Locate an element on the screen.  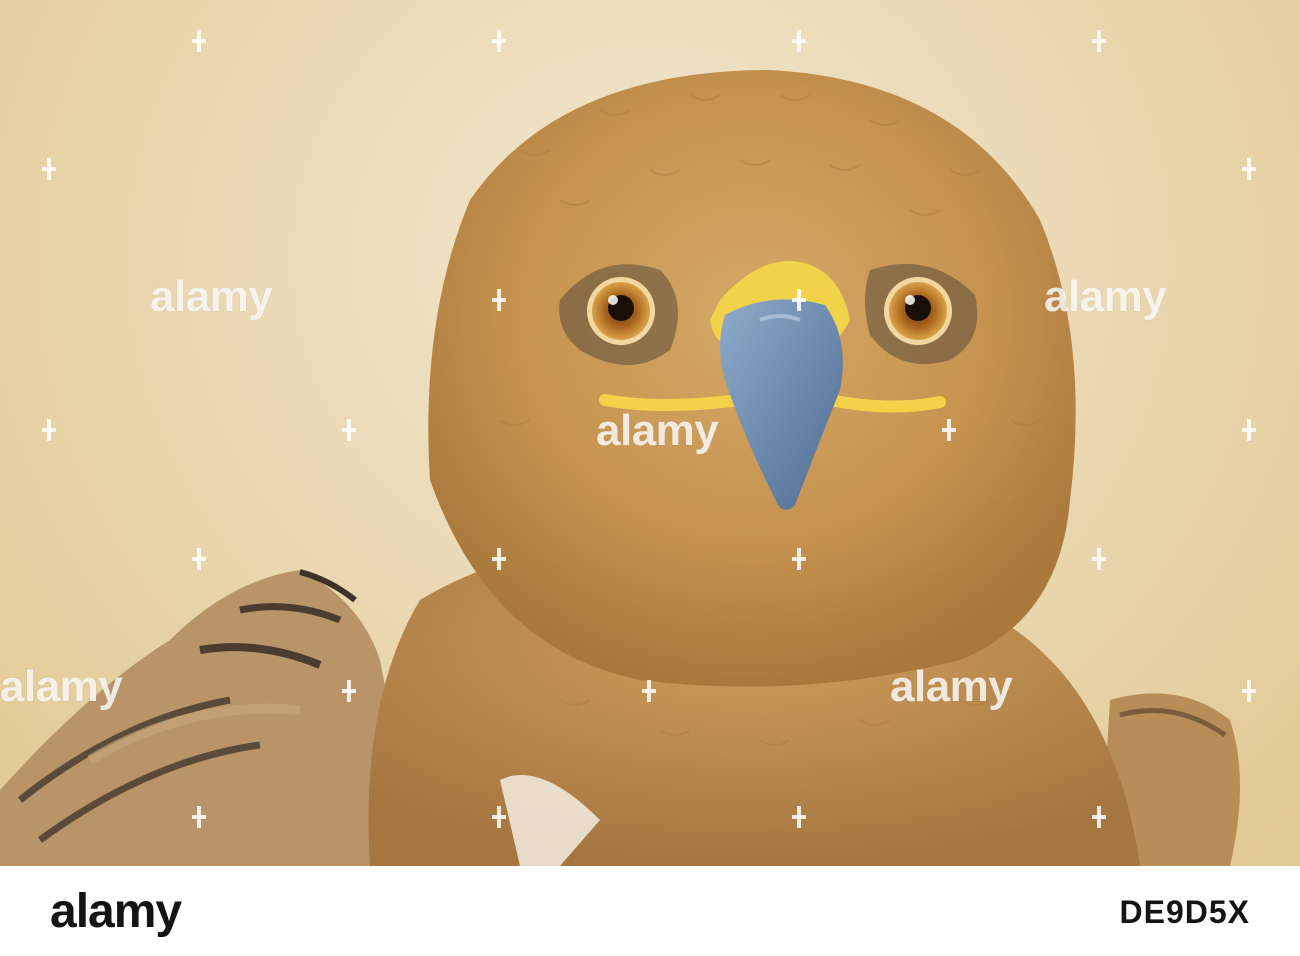
left-eye is located at coordinates (621, 311).